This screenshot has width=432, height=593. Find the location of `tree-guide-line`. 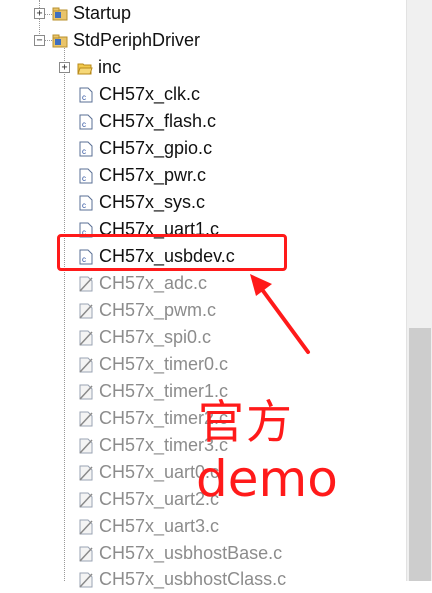

tree-guide-line is located at coordinates (64, 314).